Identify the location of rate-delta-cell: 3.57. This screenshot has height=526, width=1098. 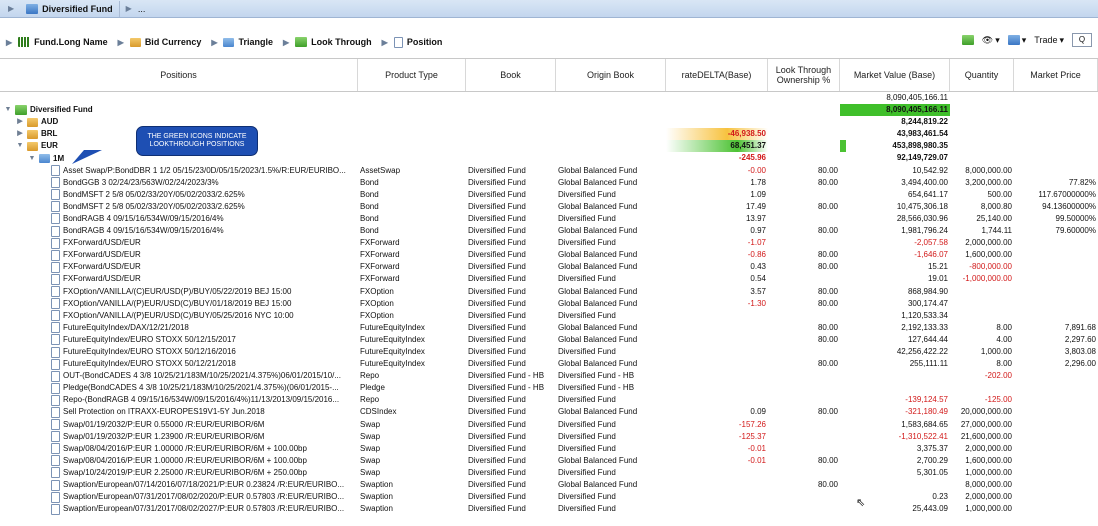
(758, 291).